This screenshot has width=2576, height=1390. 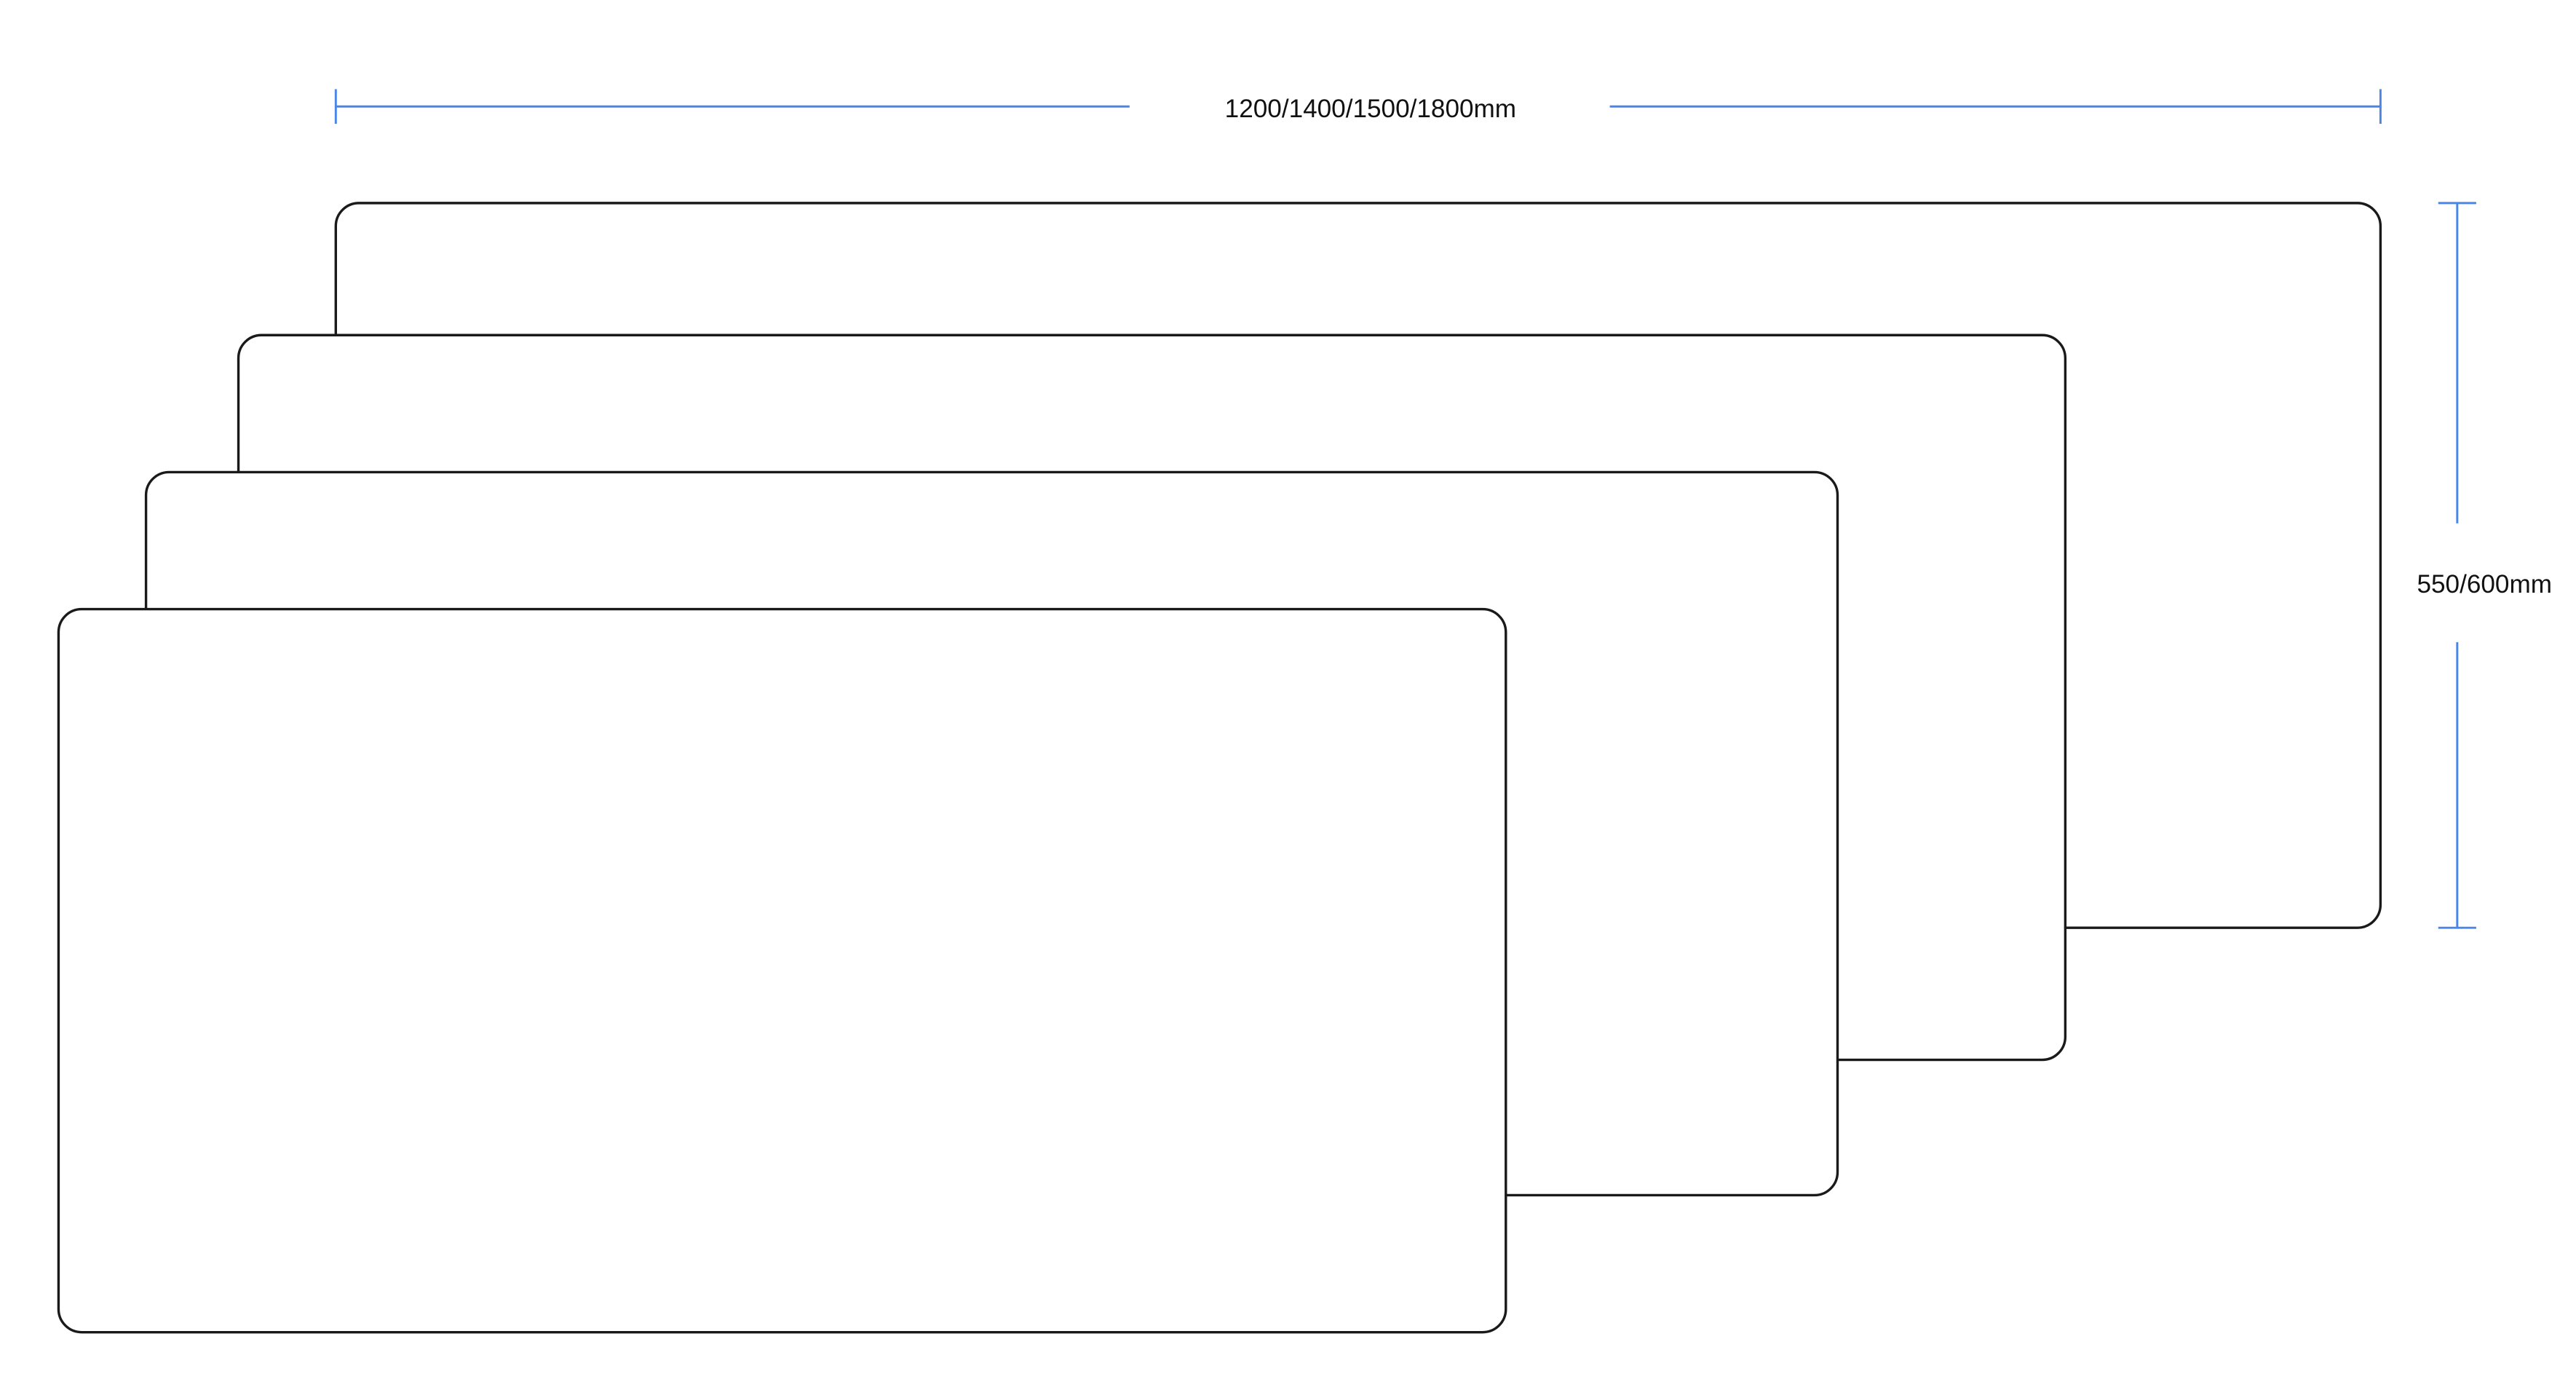 I want to click on depth-dimension-label: 550/600mm, so click(x=2484, y=584).